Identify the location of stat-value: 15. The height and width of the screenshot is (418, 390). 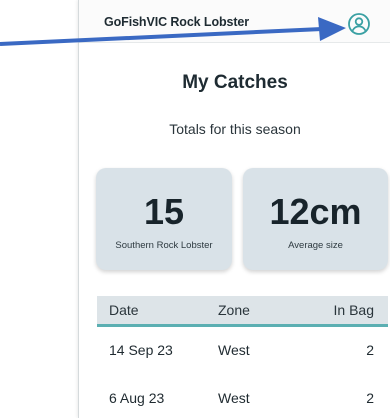
(164, 211).